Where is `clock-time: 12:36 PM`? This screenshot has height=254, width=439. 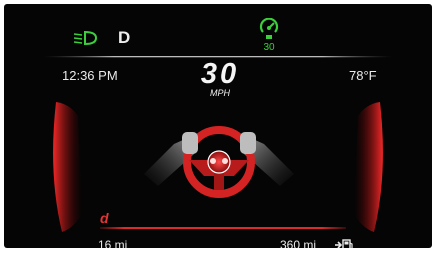 clock-time: 12:36 PM is located at coordinates (90, 75).